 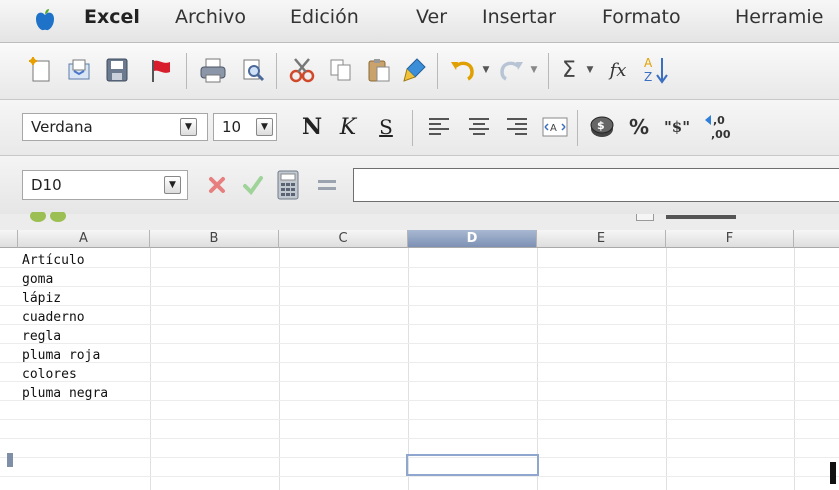 What do you see at coordinates (324, 17) in the screenshot?
I see `menu-edicion: Edición` at bounding box center [324, 17].